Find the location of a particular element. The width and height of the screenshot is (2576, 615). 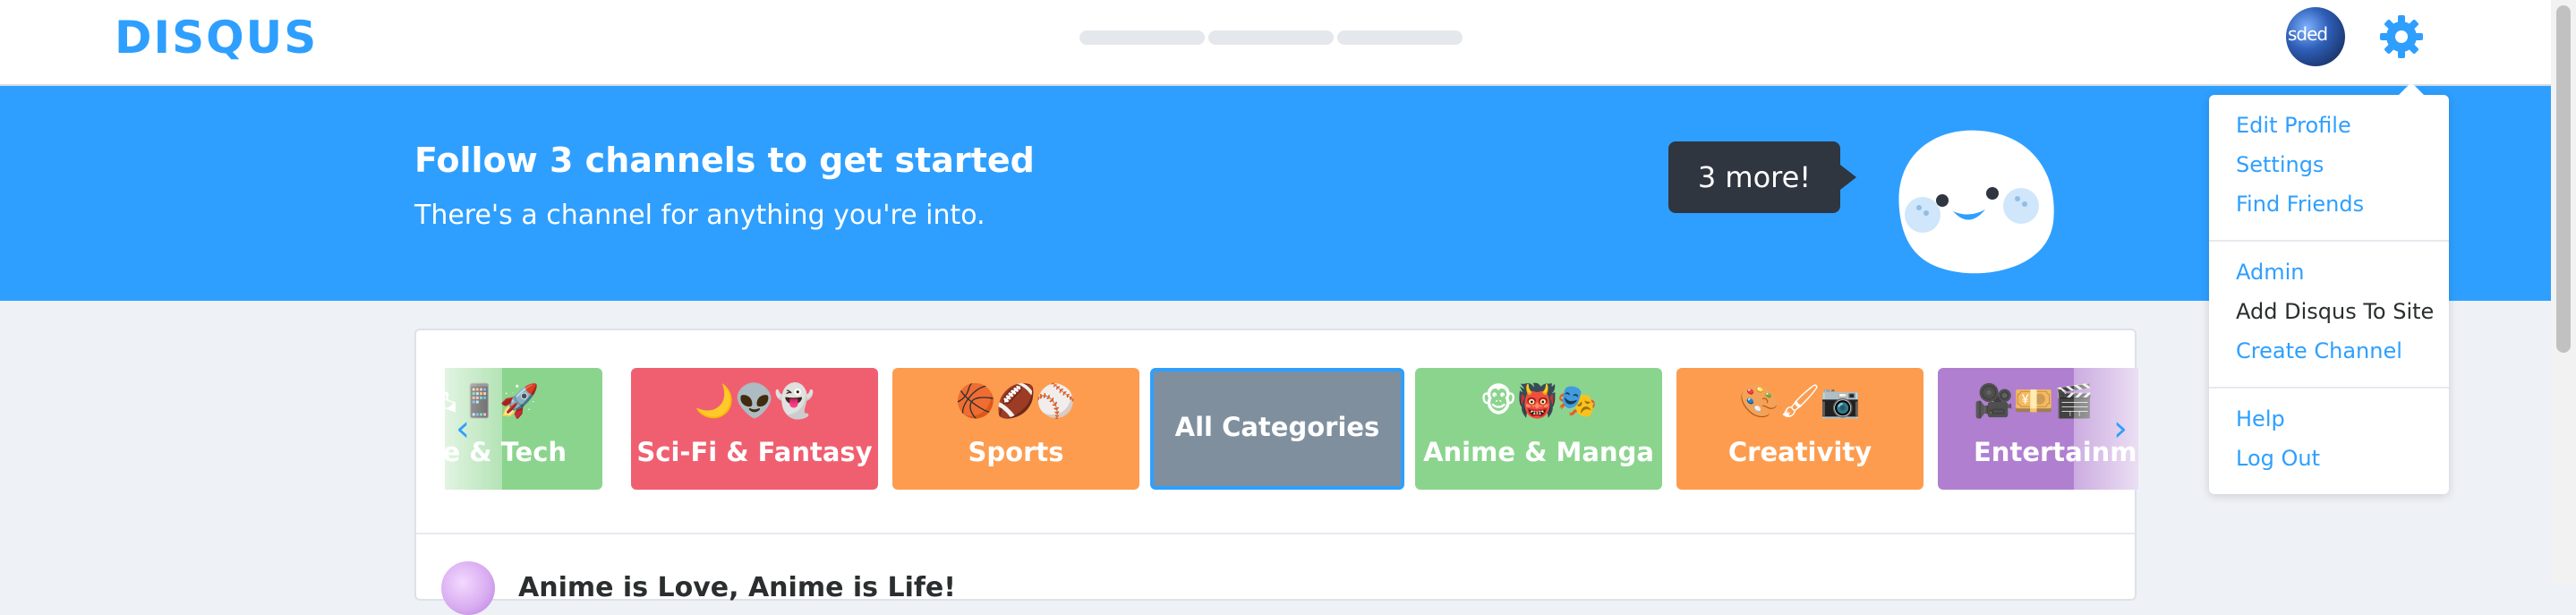

category-card-anime-manga: 🐵👹🎭 Anime & Manga is located at coordinates (1538, 429).